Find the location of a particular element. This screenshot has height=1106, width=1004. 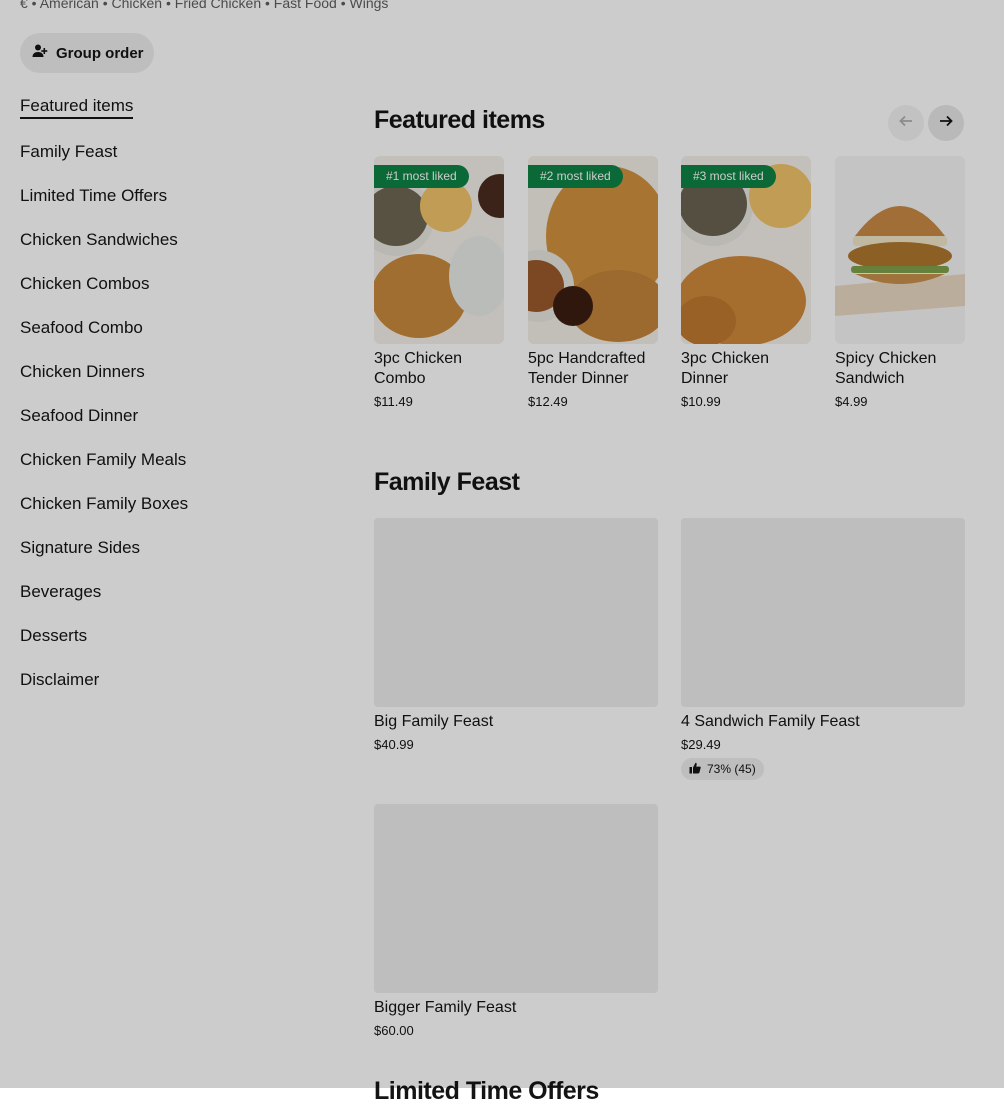

sidebar-item-chicken-dinners: Chicken Dinners is located at coordinates (170, 381).